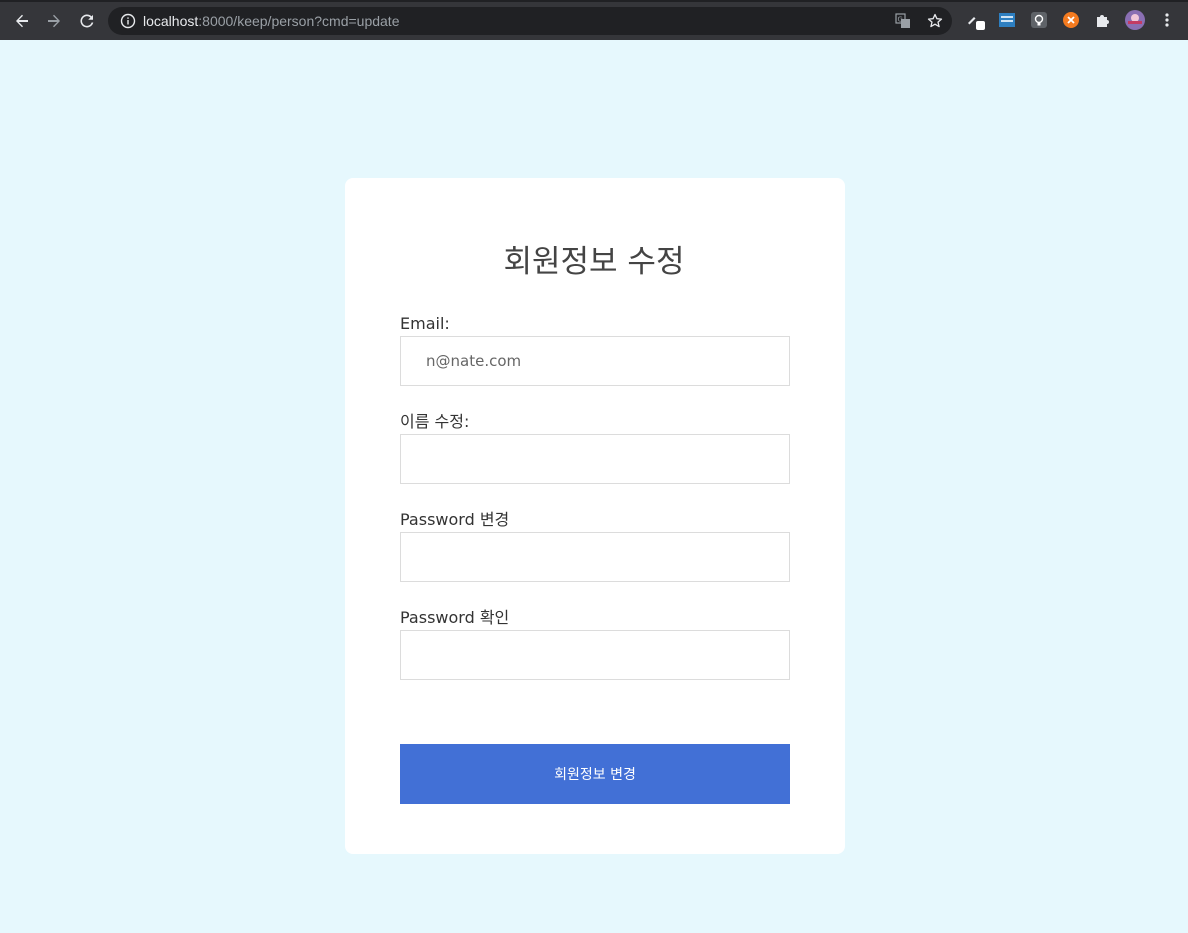 This screenshot has width=1188, height=933. Describe the element at coordinates (1007, 20) in the screenshot. I see `extension-icon` at that location.